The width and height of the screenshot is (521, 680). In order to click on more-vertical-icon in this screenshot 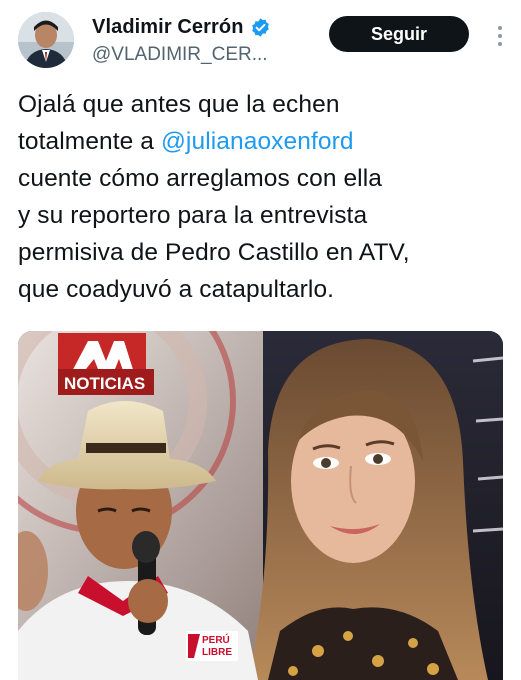, I will do `click(500, 36)`.